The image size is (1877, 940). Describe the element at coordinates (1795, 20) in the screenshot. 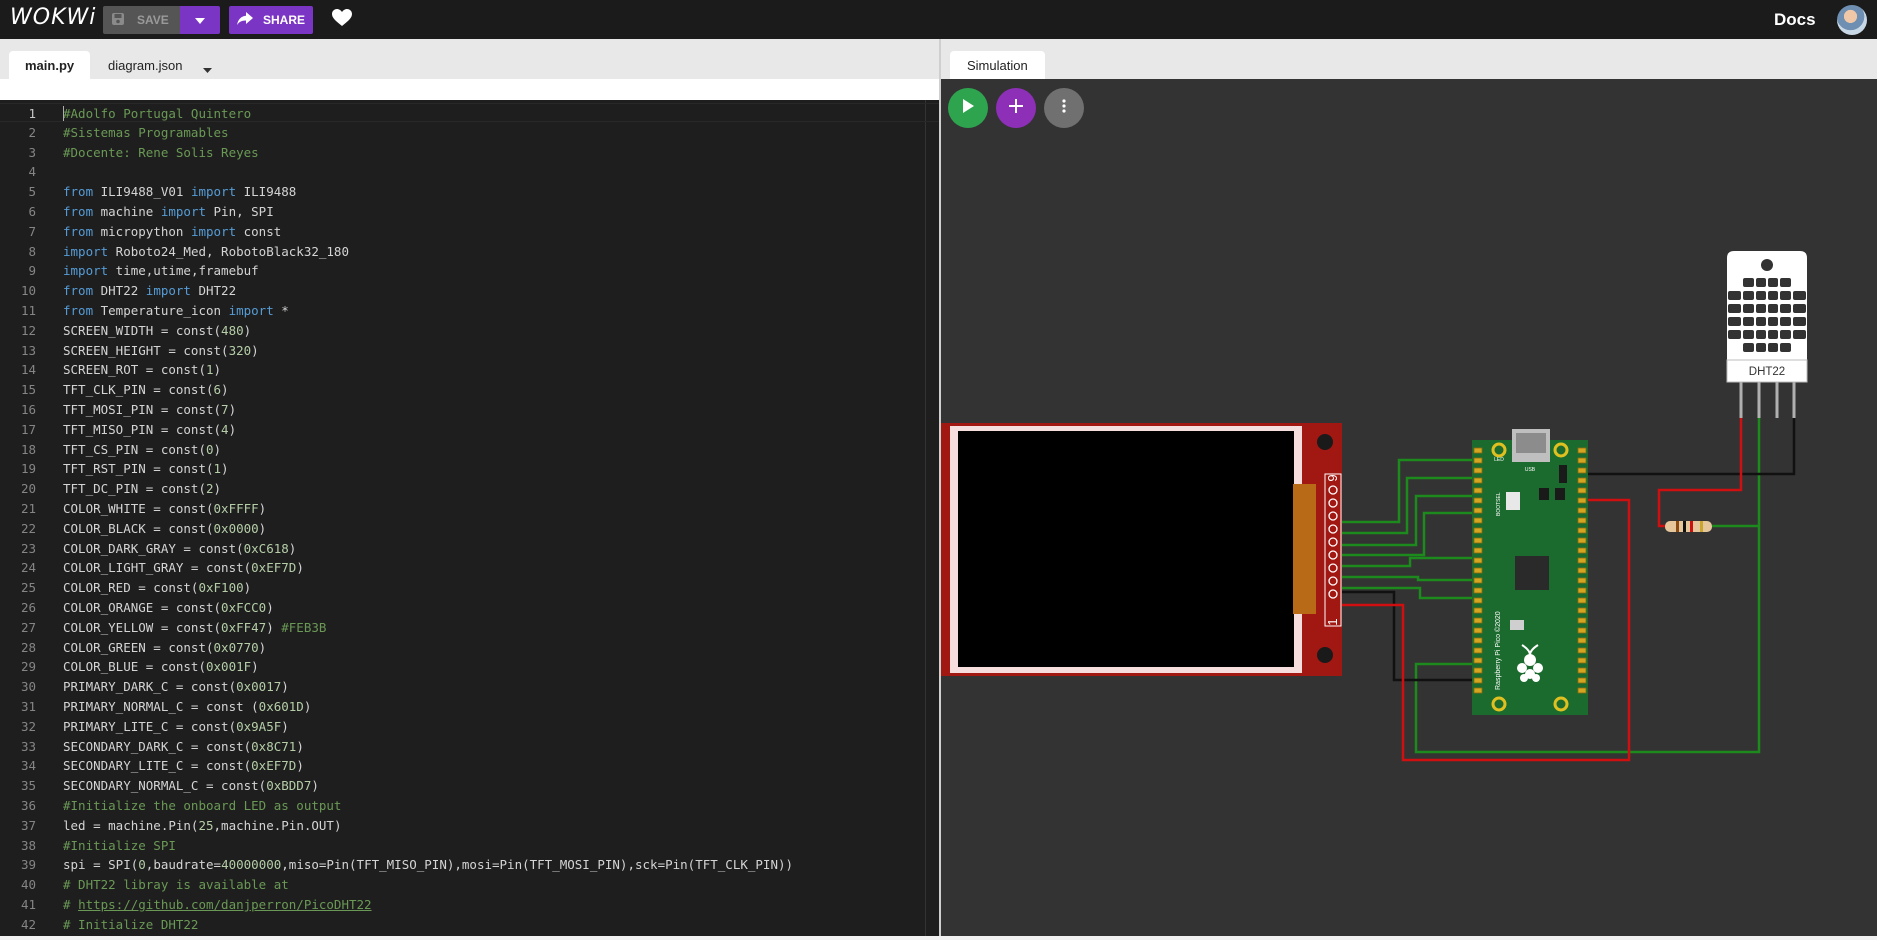

I see `docs-link: Docs` at that location.